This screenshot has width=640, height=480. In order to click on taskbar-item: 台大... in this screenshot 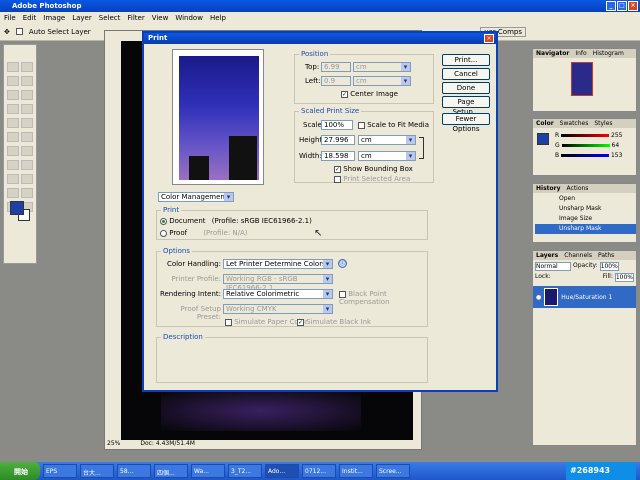, I will do `click(97, 471)`.